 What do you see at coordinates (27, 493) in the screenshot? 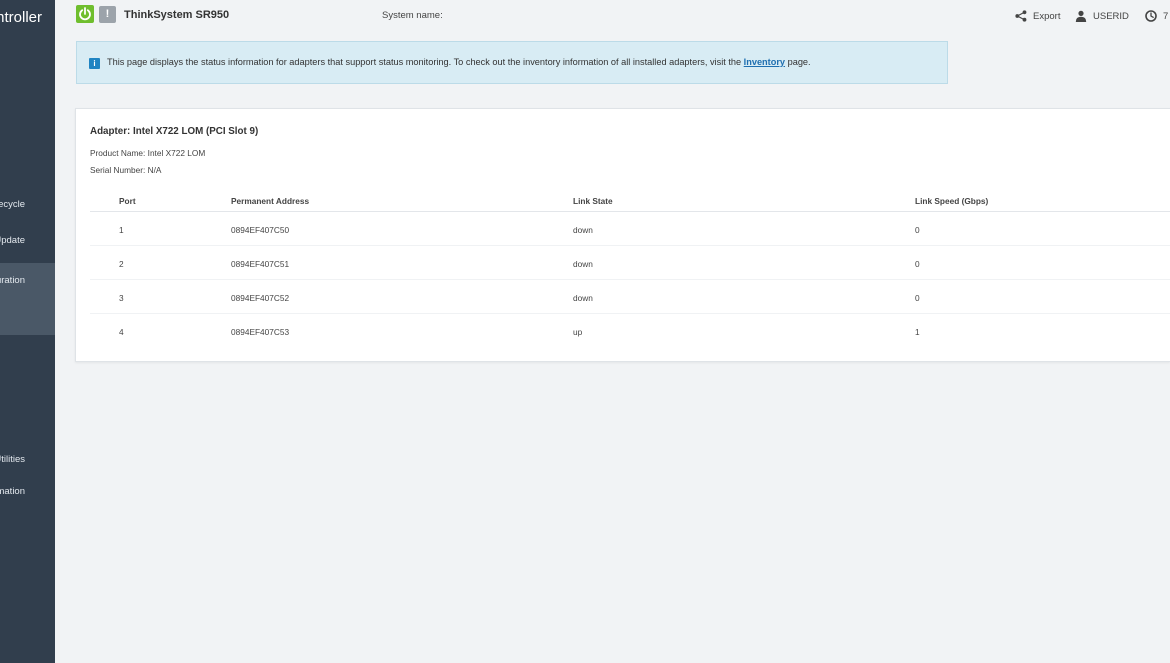
I see `sidebar-item-information: Information` at bounding box center [27, 493].